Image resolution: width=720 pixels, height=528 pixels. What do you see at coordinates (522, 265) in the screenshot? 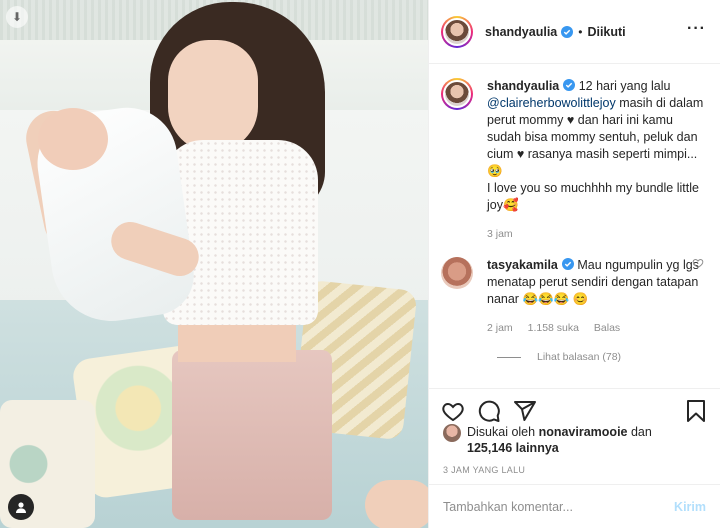
I see `comment-author: tasyakamila` at bounding box center [522, 265].